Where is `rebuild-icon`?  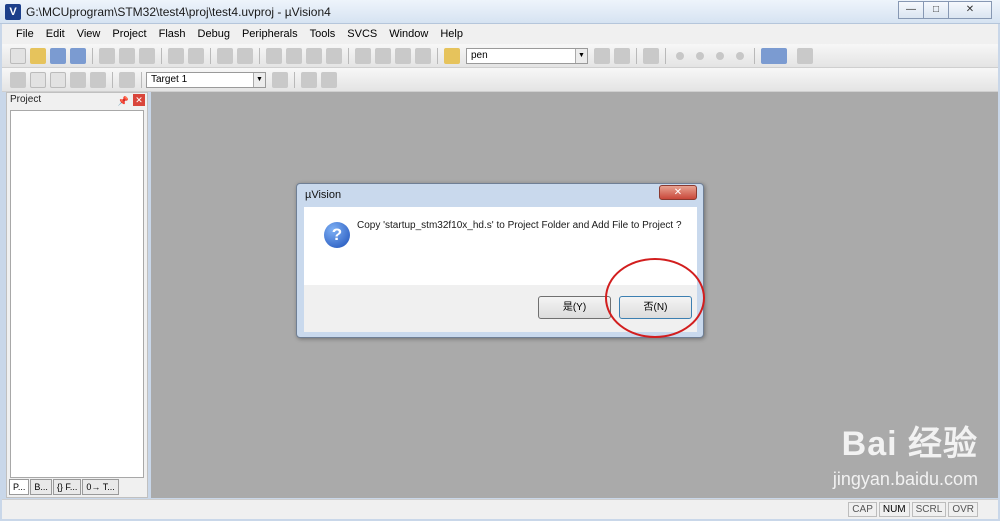 rebuild-icon is located at coordinates (58, 79).